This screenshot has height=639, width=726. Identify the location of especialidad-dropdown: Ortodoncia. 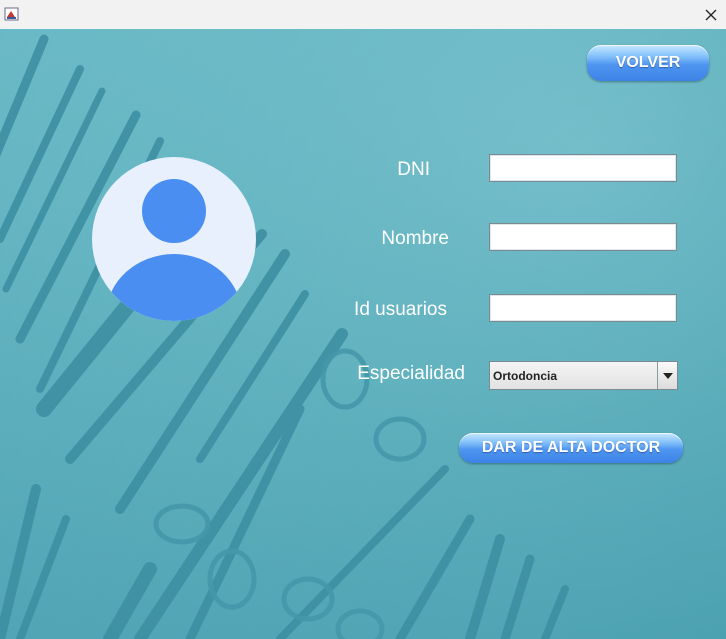
(583, 375).